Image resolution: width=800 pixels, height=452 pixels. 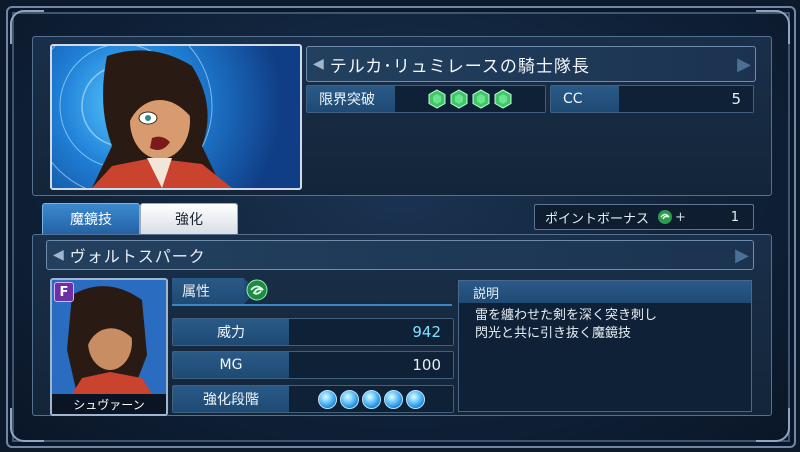 I want to click on mg-row: MG 100, so click(x=313, y=365).